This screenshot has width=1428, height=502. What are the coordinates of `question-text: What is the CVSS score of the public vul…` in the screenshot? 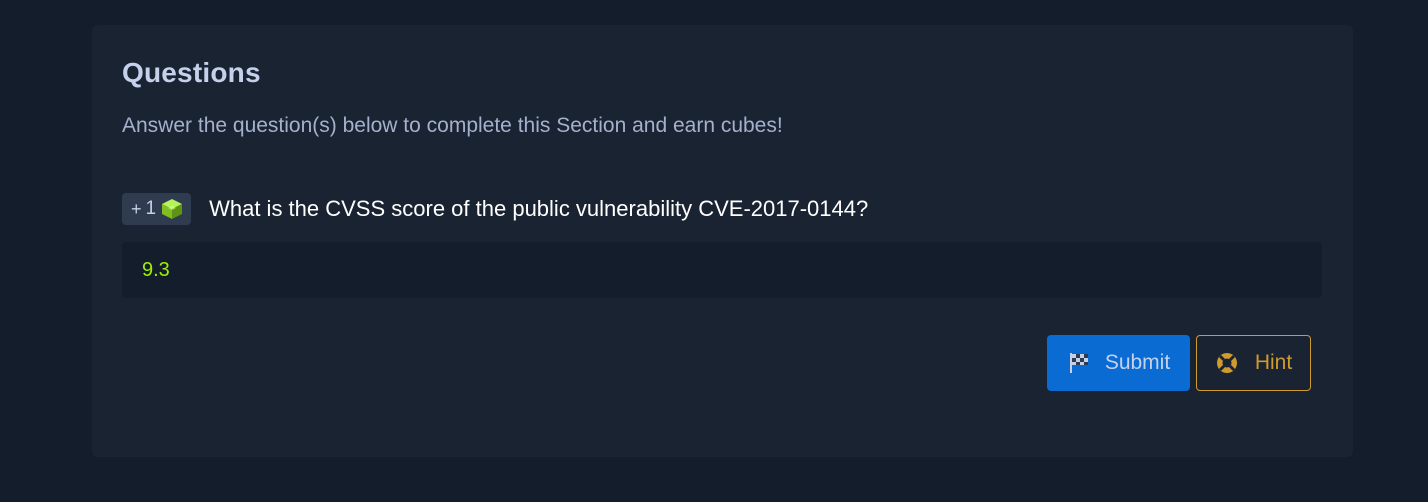 It's located at (539, 208).